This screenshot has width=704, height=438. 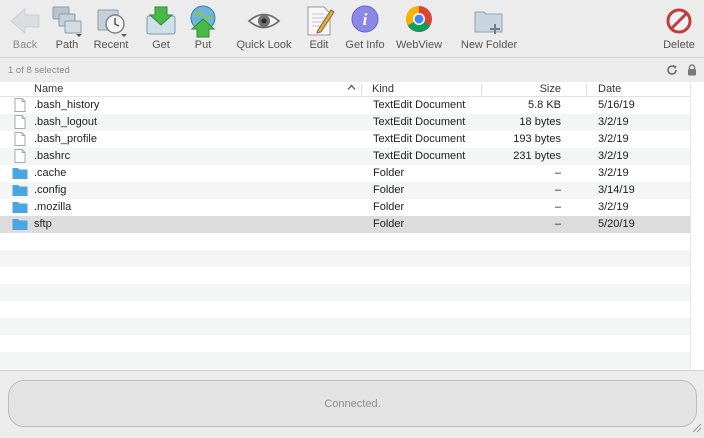 What do you see at coordinates (52, 156) in the screenshot?
I see `file-name: .bashrc` at bounding box center [52, 156].